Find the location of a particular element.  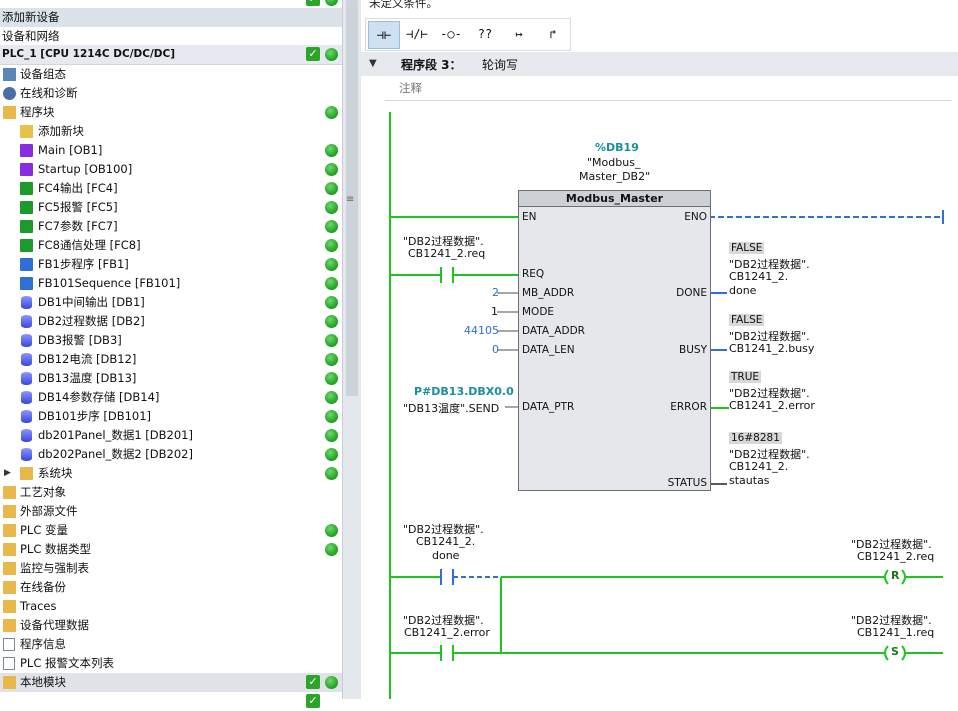

pin-busy: BUSY is located at coordinates (693, 350).